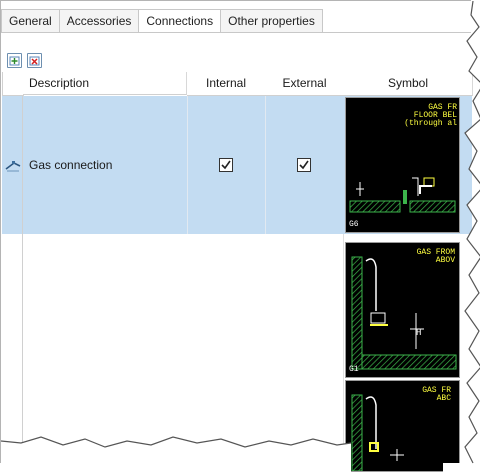 The image size is (480, 473). I want to click on tab-divider, so click(236, 32).